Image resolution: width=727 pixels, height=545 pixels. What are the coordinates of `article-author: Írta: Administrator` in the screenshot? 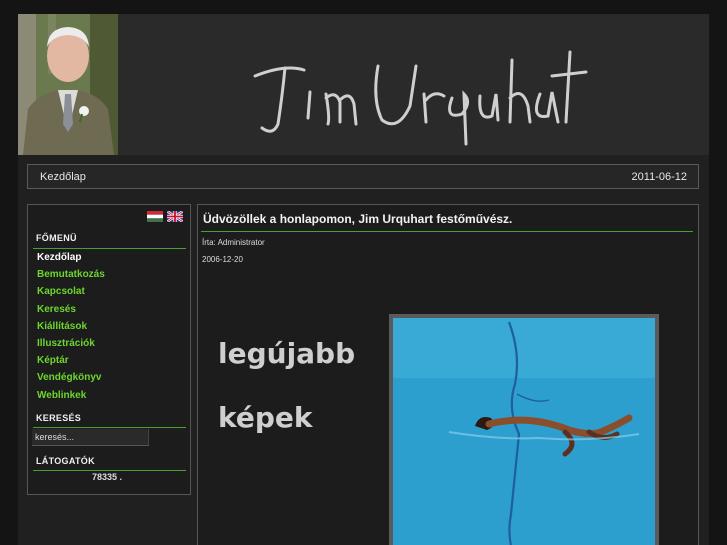 It's located at (233, 242).